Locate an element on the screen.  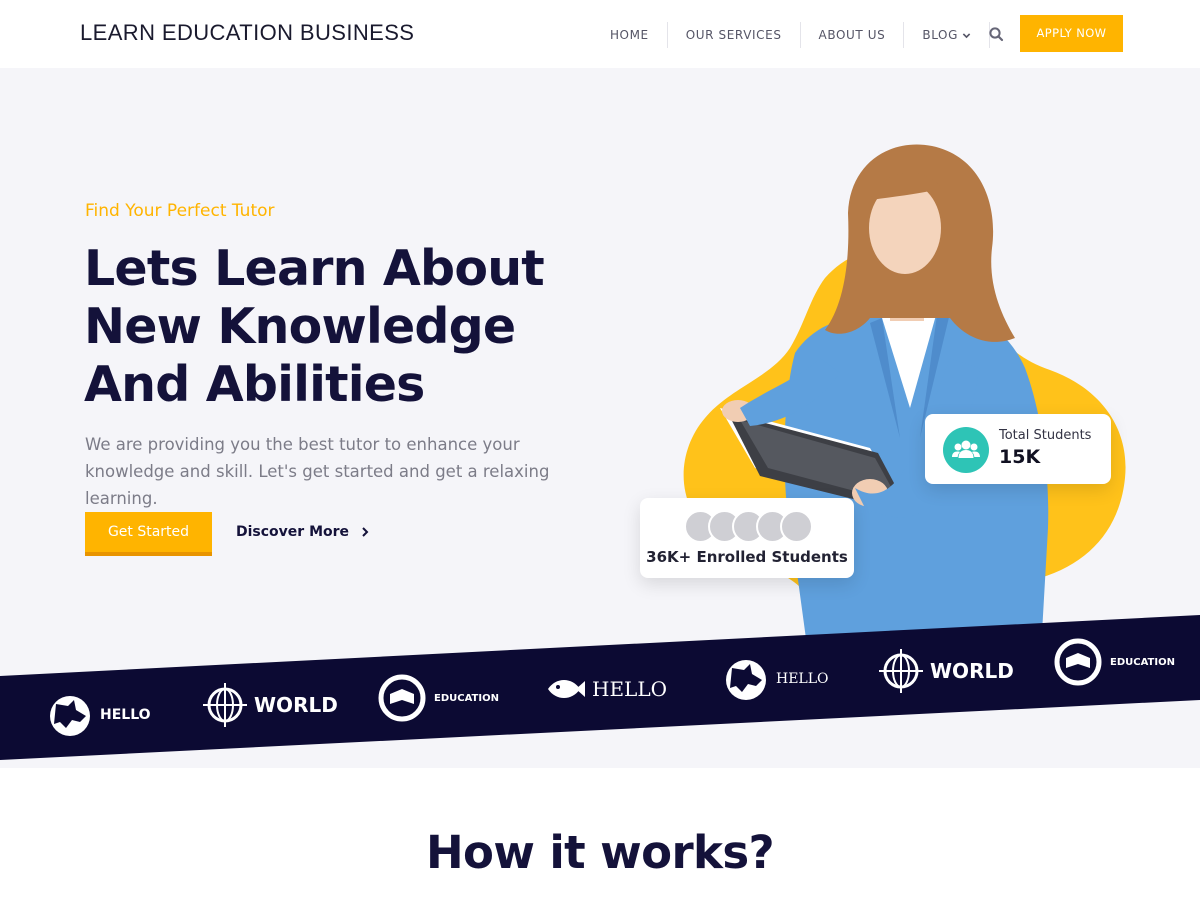
main-nav: HOME OUR SERVICES ABOUT US BLOG is located at coordinates (791, 35).